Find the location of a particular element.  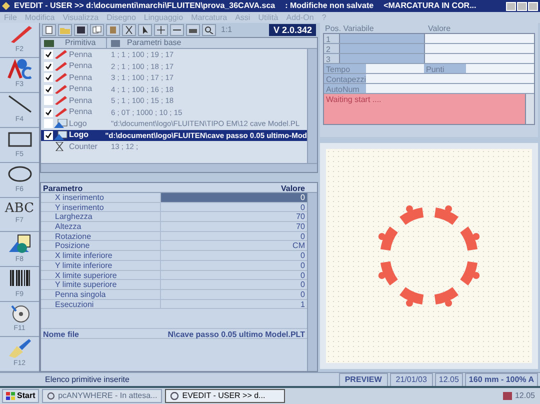

parameter-row: Rotazione 0 is located at coordinates (174, 237).